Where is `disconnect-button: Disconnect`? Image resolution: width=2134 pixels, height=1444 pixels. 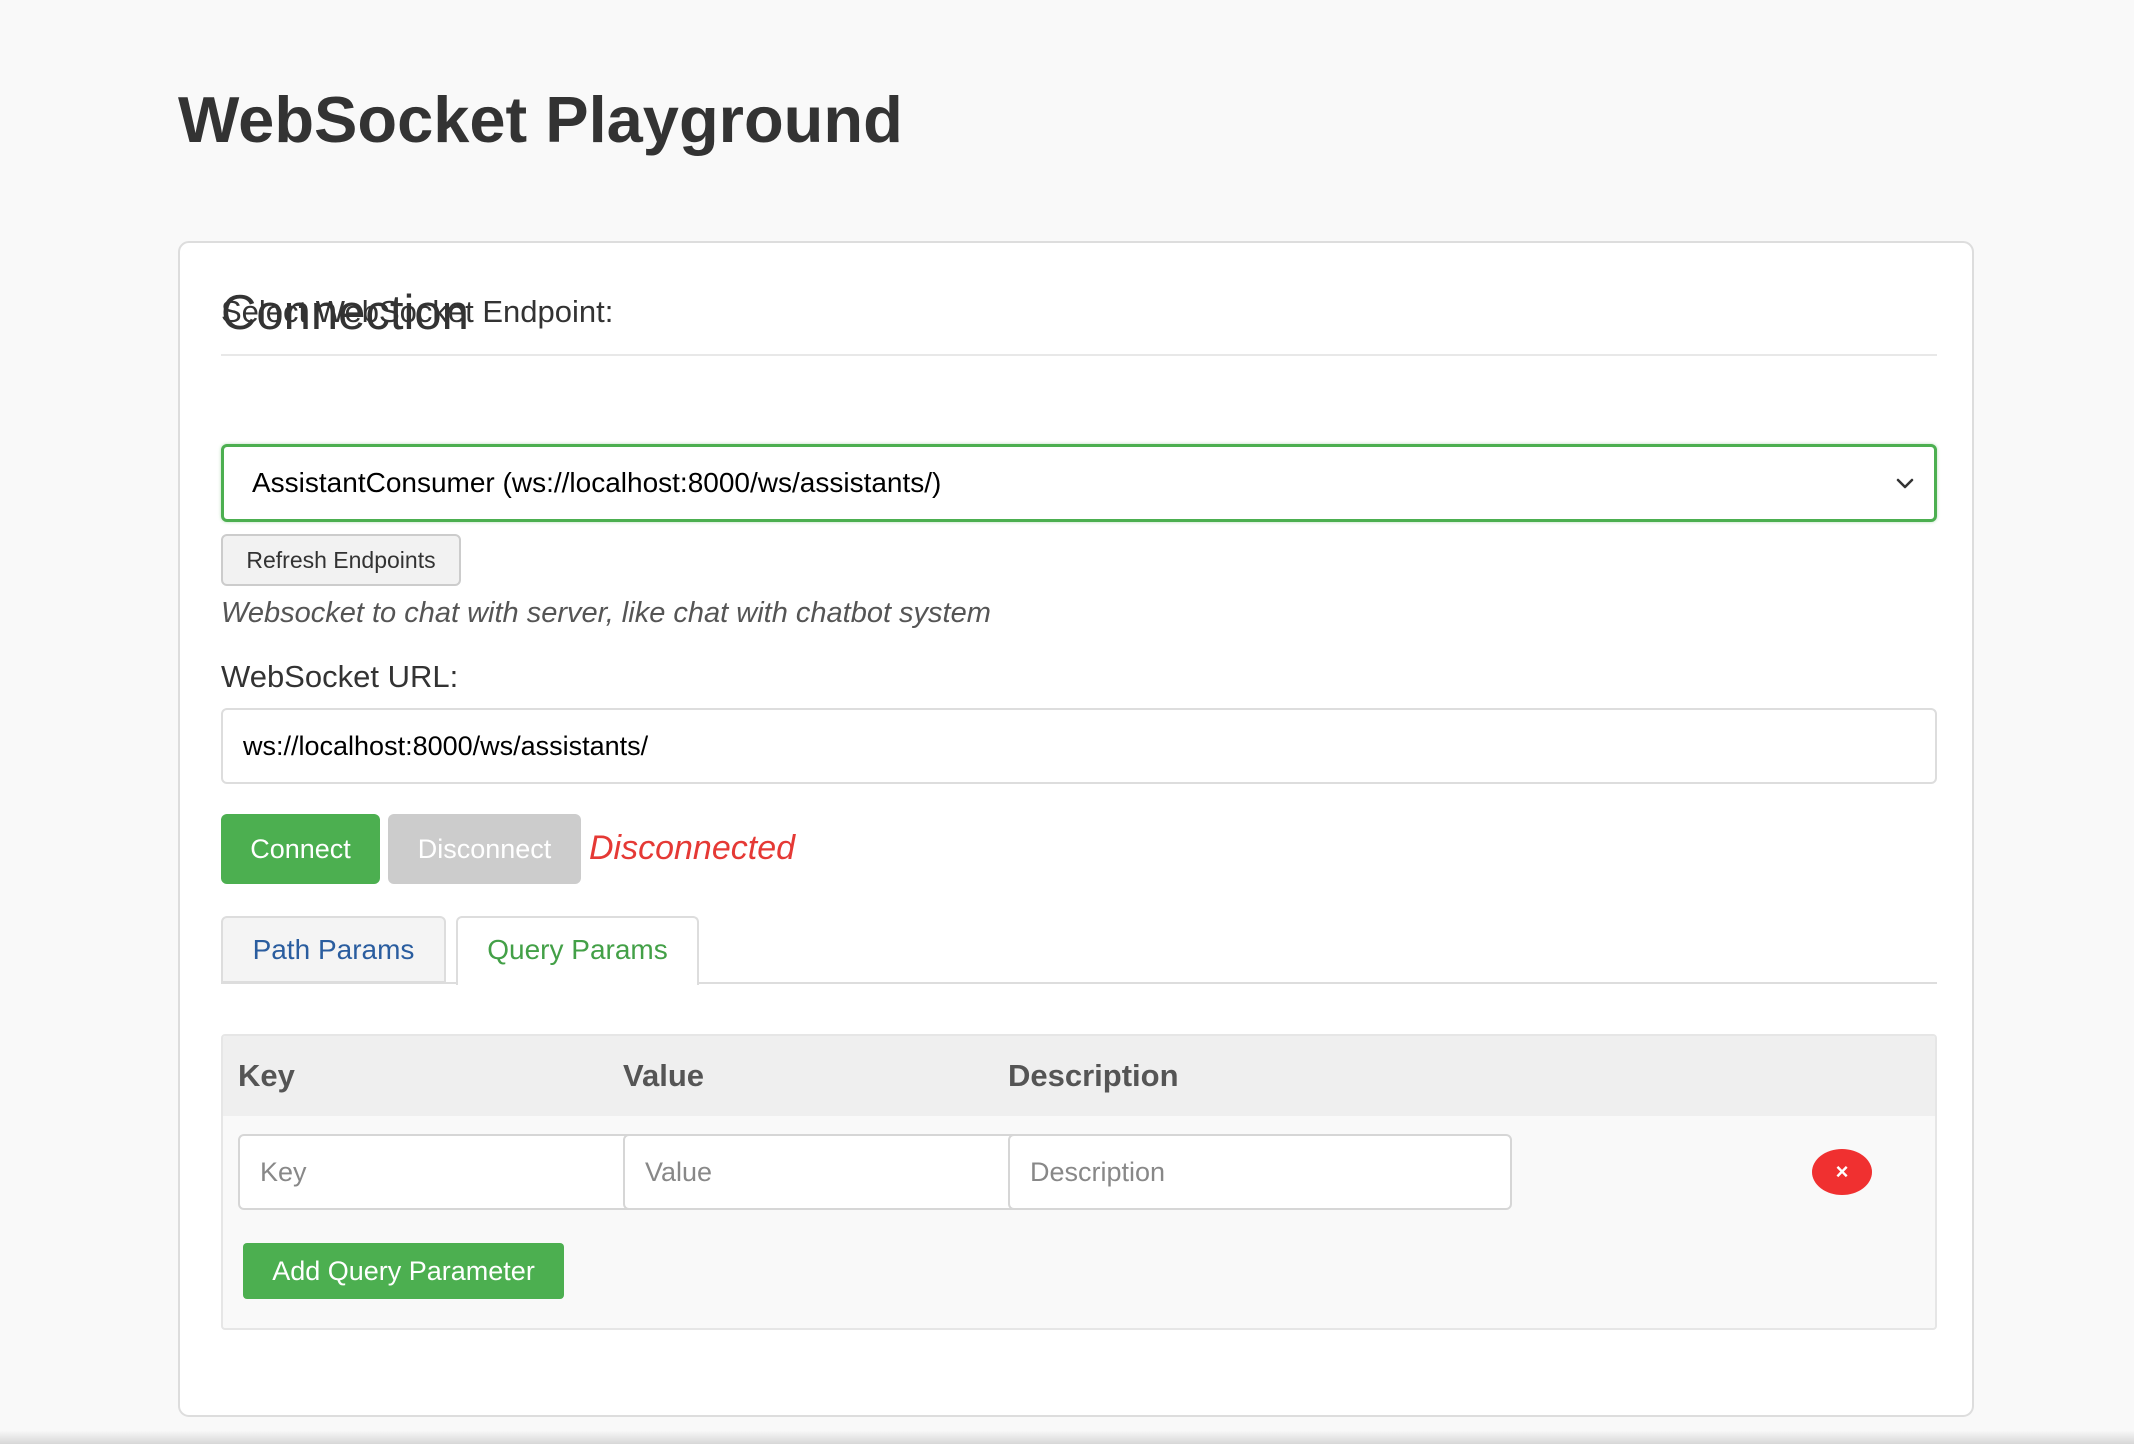 disconnect-button: Disconnect is located at coordinates (484, 849).